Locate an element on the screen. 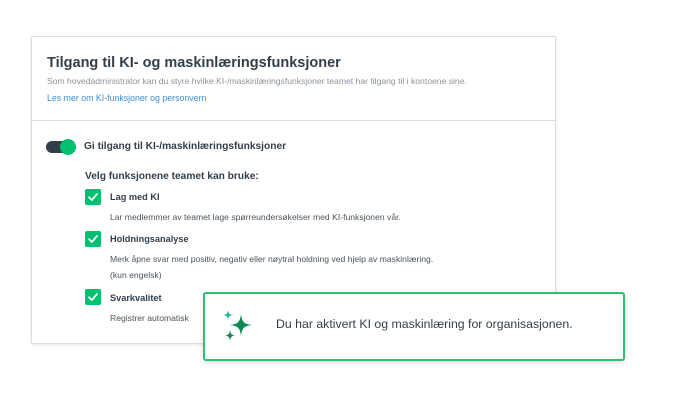 This screenshot has width=680, height=400. privacy-link: Les mer om KI-funksjoner og personvern is located at coordinates (126, 98).